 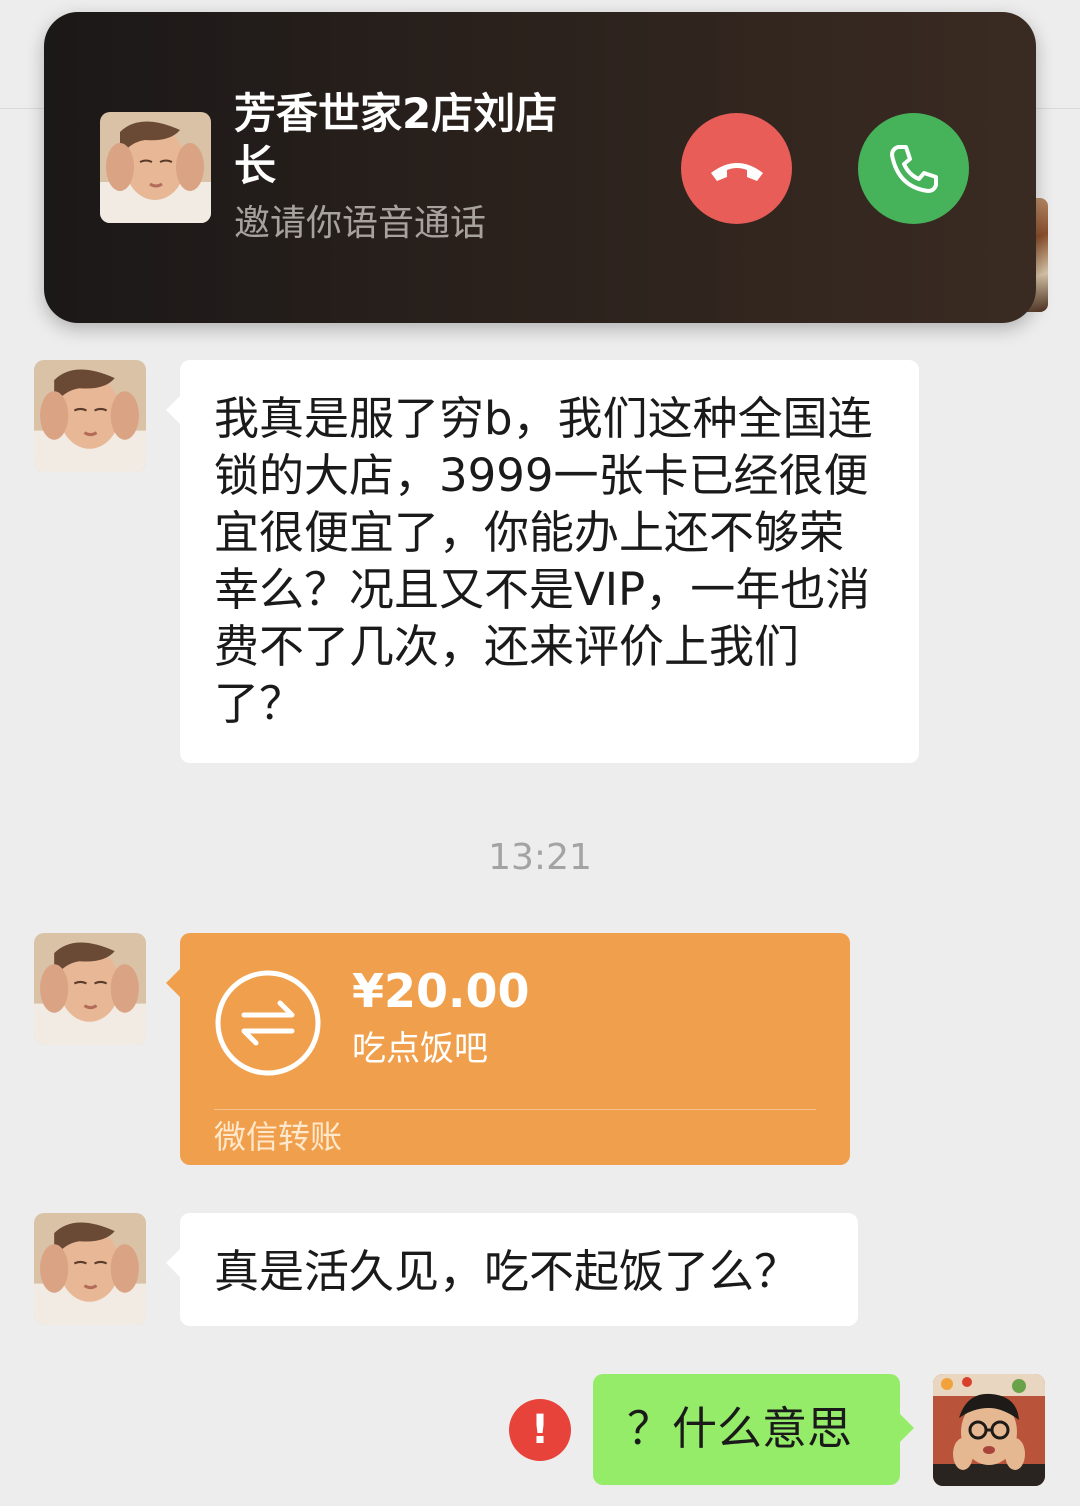 What do you see at coordinates (268, 1023) in the screenshot?
I see `transfer-arrows-icon` at bounding box center [268, 1023].